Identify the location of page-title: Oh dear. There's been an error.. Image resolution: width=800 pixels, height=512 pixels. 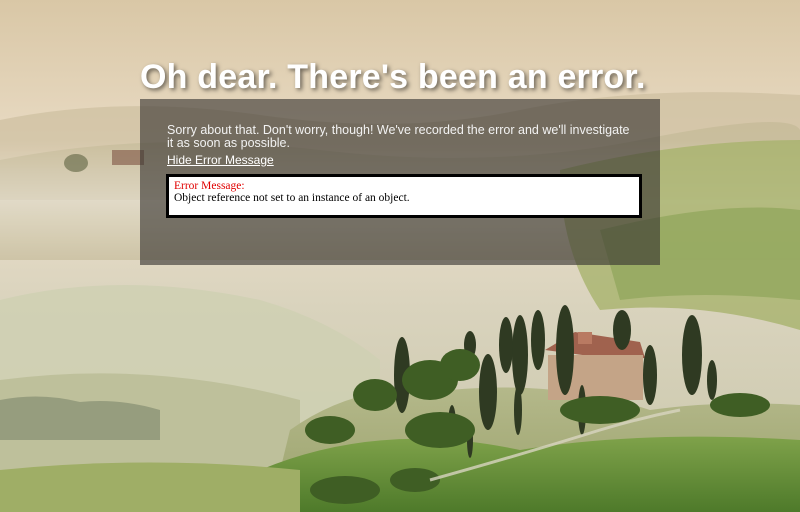
(393, 77).